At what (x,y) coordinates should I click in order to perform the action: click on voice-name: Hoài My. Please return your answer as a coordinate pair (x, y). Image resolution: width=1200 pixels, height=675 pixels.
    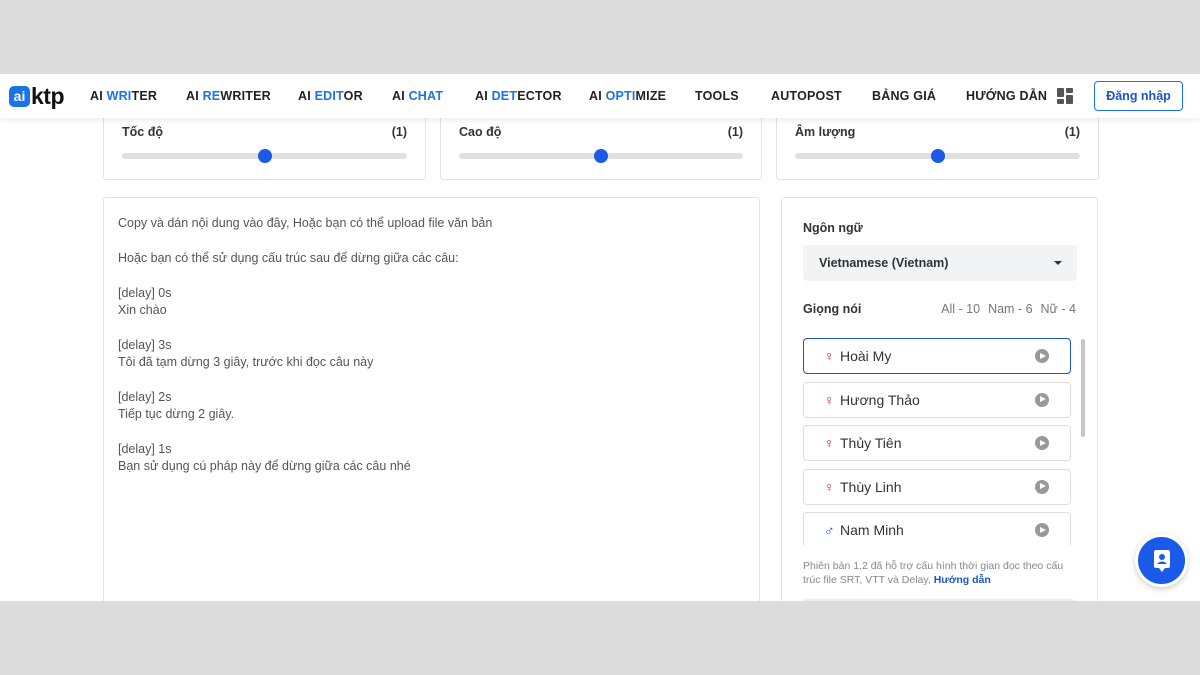
    Looking at the image, I should click on (866, 356).